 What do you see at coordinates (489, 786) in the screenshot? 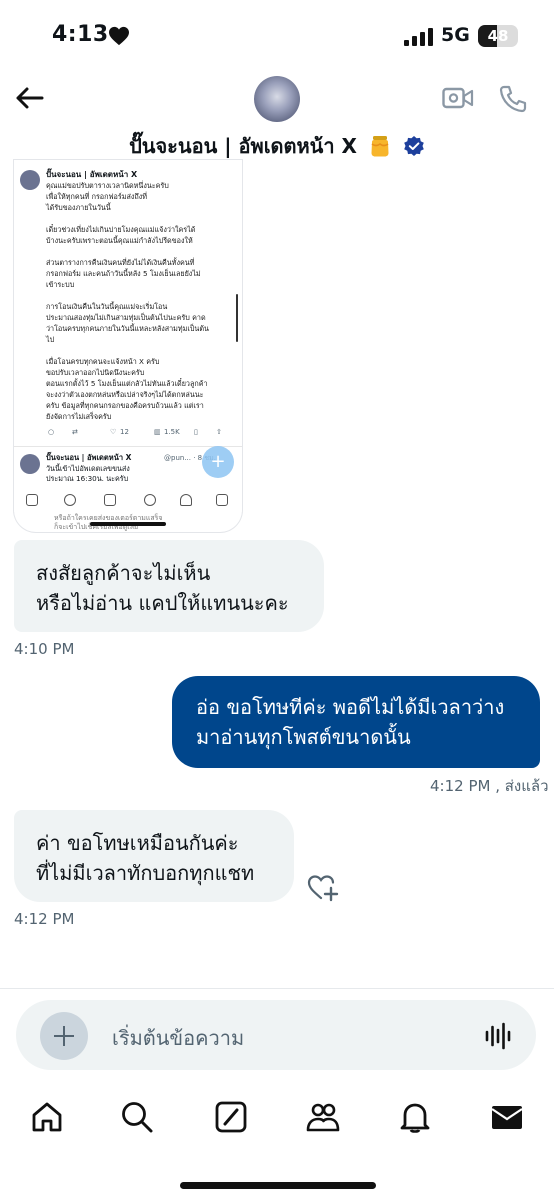
I see `message-timestamp-sent-status: 4:12 PM , ส่งแล้ว` at bounding box center [489, 786].